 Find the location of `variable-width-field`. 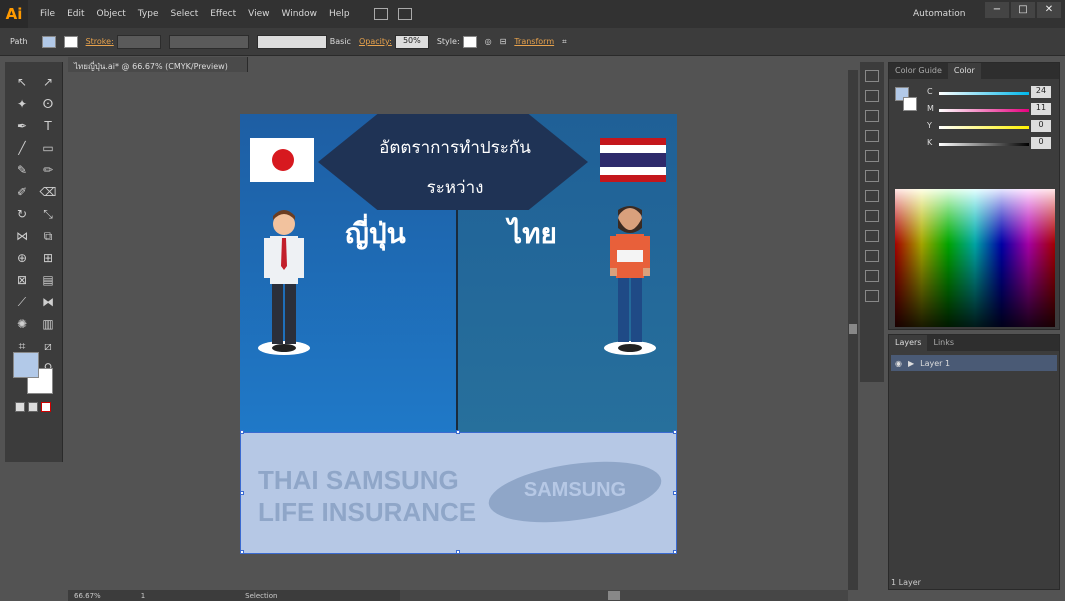

variable-width-field is located at coordinates (208, 41).